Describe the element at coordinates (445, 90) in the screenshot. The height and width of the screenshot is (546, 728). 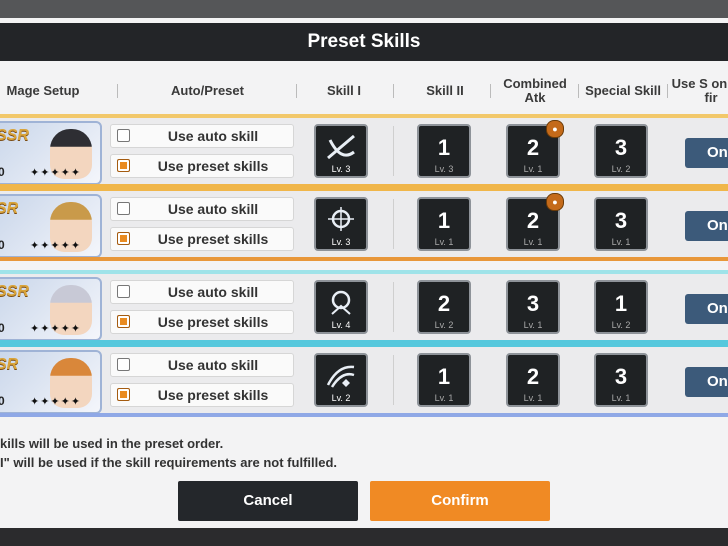
I see `header-skill-2: Skill II` at that location.